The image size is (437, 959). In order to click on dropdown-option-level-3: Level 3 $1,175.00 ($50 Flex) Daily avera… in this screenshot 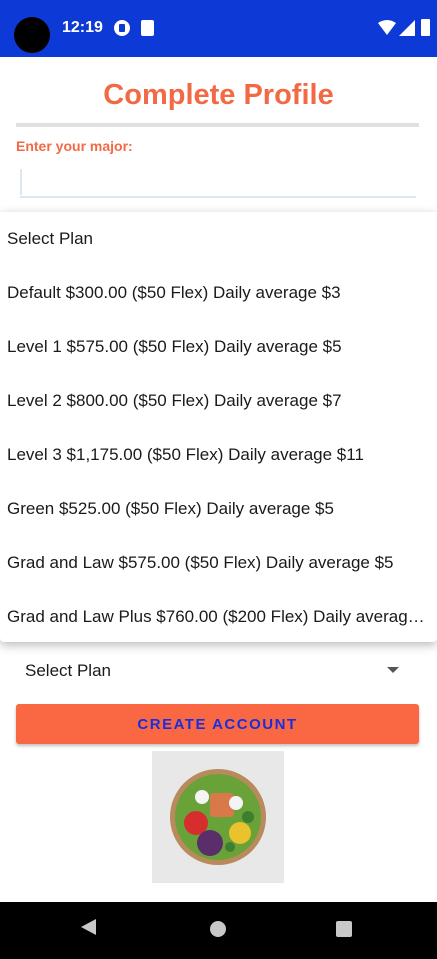, I will do `click(219, 455)`.